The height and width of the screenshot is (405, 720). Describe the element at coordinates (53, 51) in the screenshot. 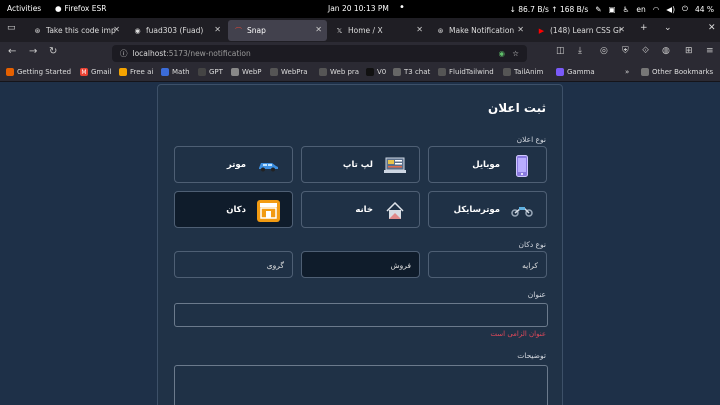

I see `reload-icon: ↻` at that location.